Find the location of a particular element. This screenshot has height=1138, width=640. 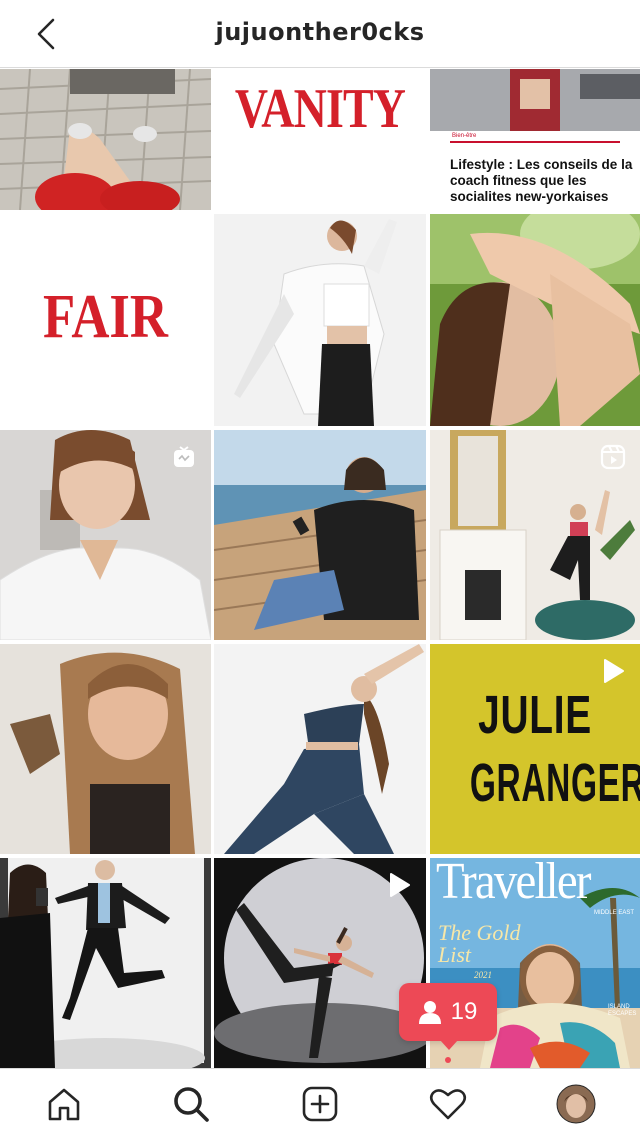

follower-activity-popup: 19 is located at coordinates (448, 1012).